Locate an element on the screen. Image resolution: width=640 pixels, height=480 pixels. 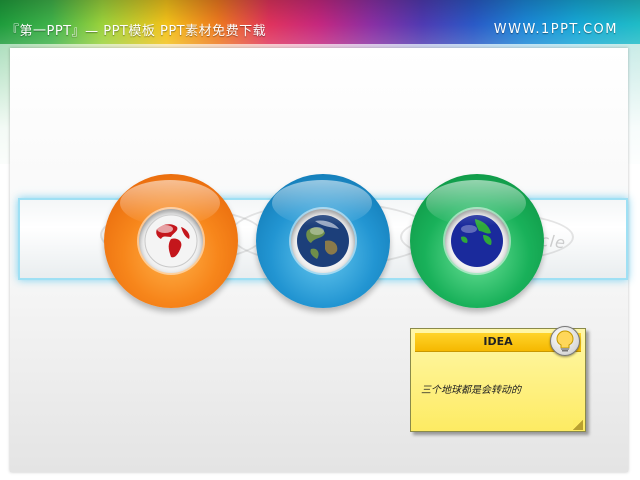
blue-ring is located at coordinates (323, 241).